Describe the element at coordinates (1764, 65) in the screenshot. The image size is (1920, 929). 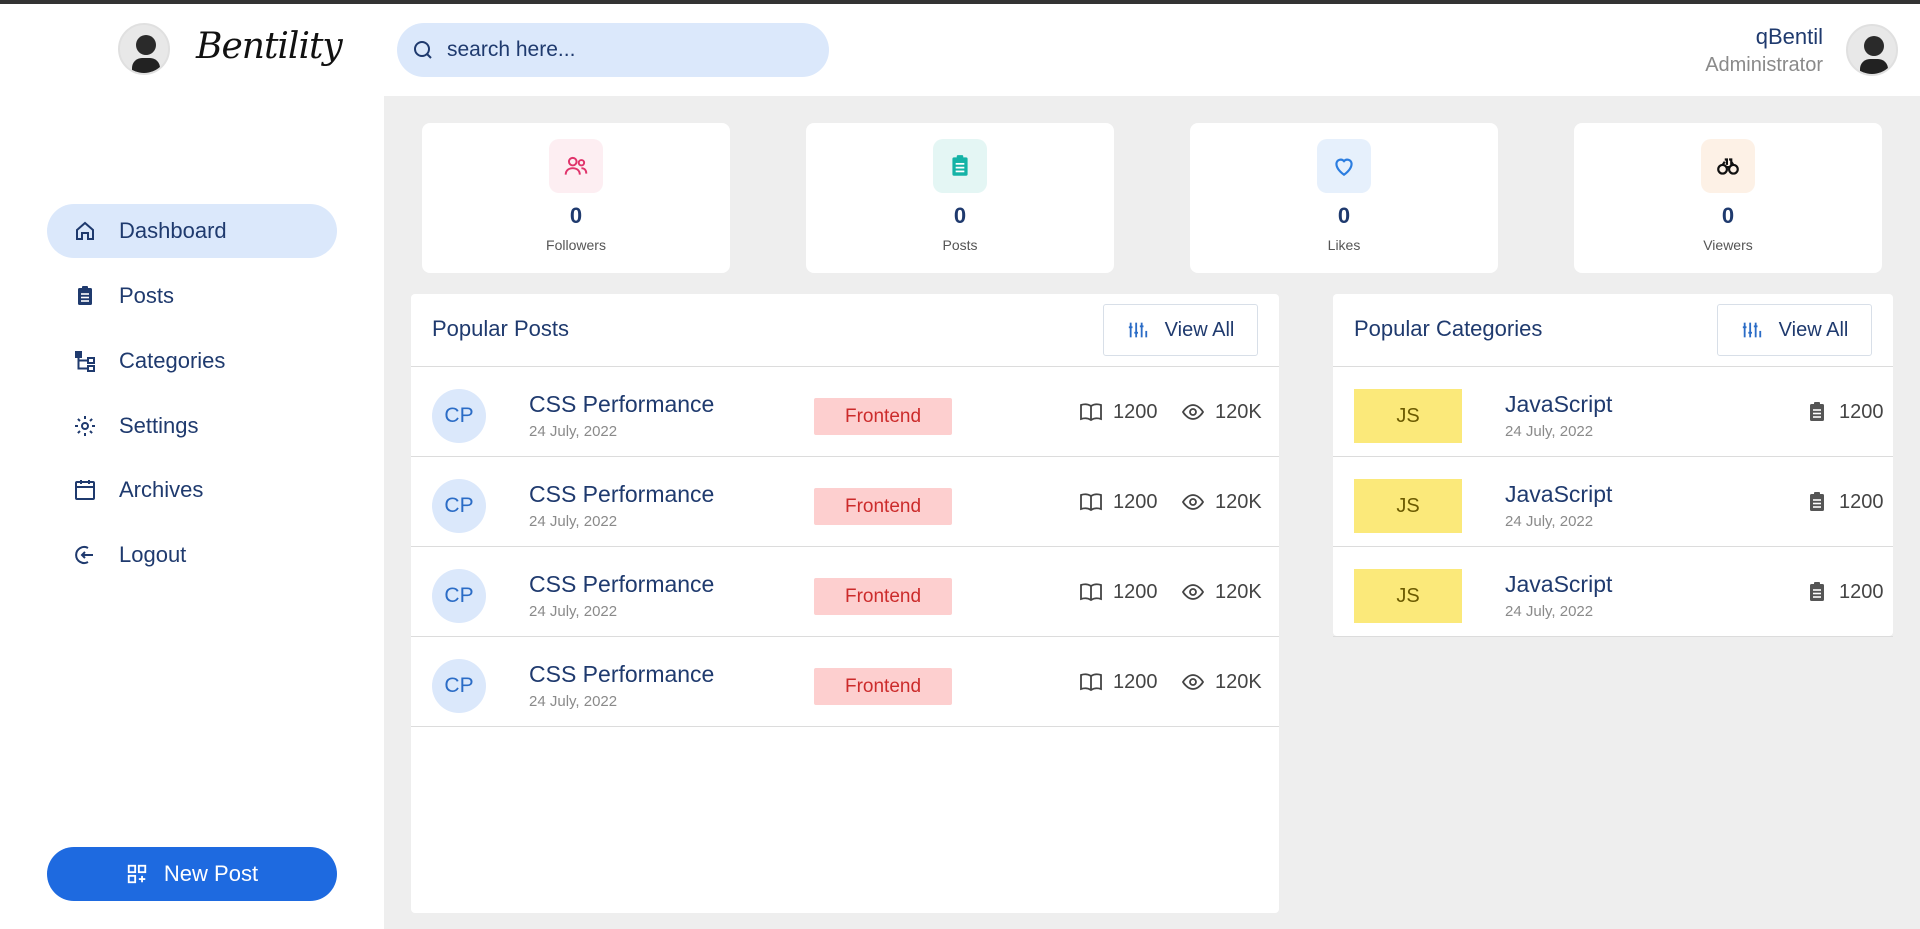
I see `user-role: Administrator` at that location.